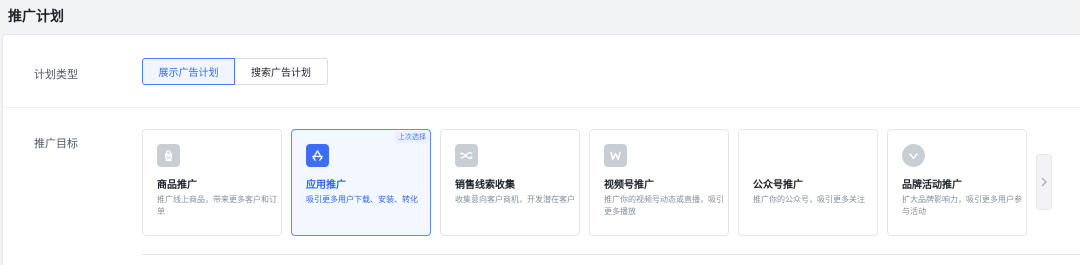  What do you see at coordinates (217, 205) in the screenshot?
I see `goal-card-desc: 推广线上商品，带来更多客户和订单` at bounding box center [217, 205].